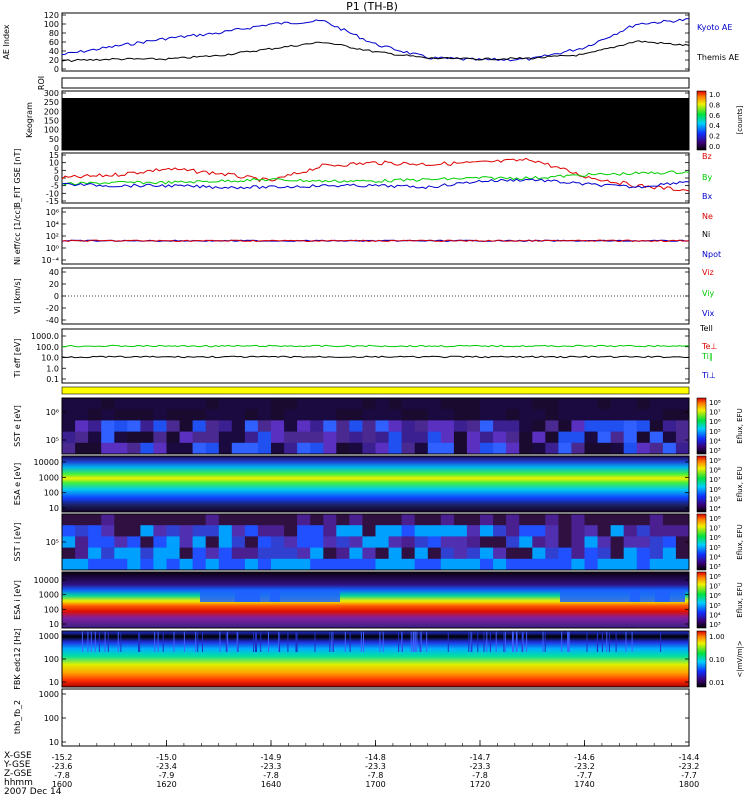 The image size is (750, 800). Describe the element at coordinates (56, 69) in the screenshot. I see `y-tick-label: 0` at that location.